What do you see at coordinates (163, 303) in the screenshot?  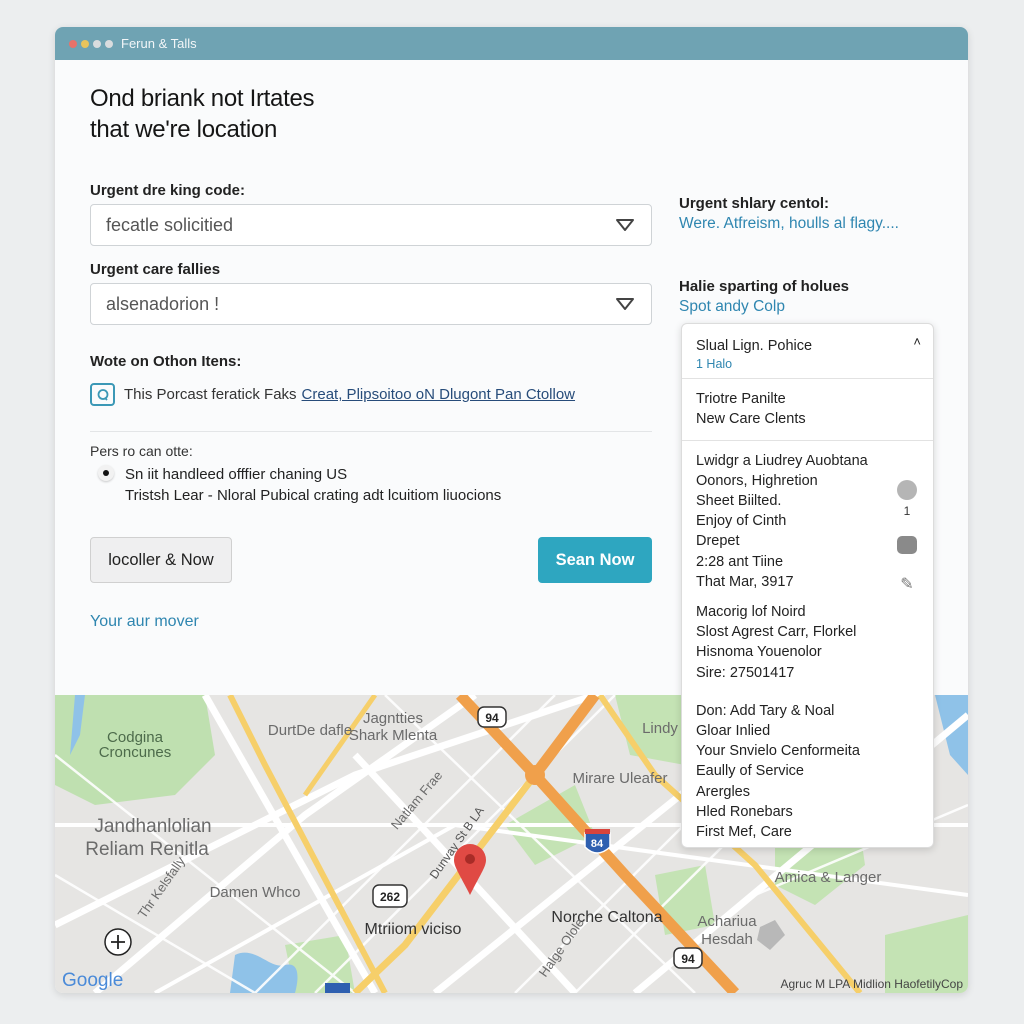 I see `field2-value: alsenadorion !` at bounding box center [163, 303].